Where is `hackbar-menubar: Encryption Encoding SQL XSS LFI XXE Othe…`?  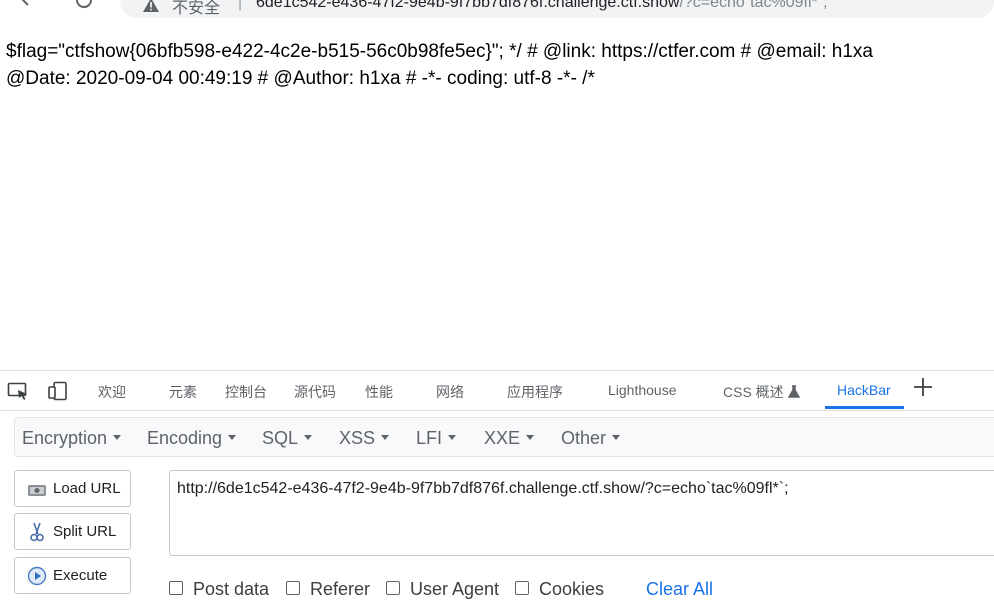 hackbar-menubar: Encryption Encoding SQL XSS LFI XXE Othe… is located at coordinates (504, 437).